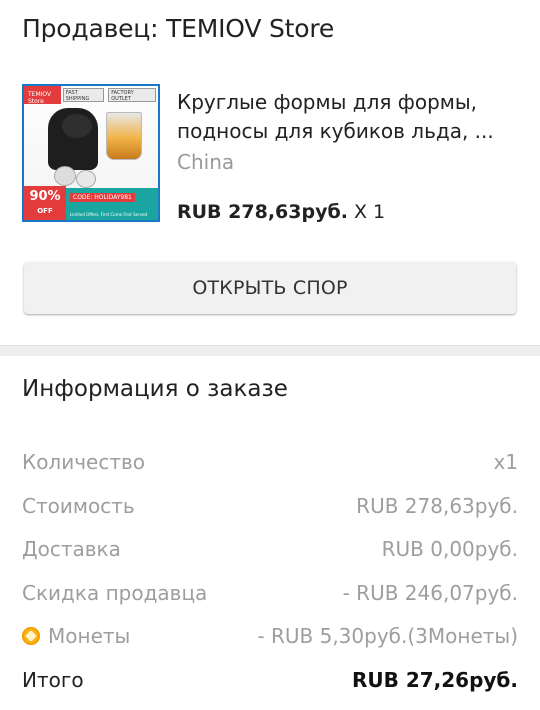 This screenshot has height=710, width=540. What do you see at coordinates (270, 596) in the screenshot?
I see `order-row-seller-discount: Скидка продавца - RUB 246,07руб.` at bounding box center [270, 596].